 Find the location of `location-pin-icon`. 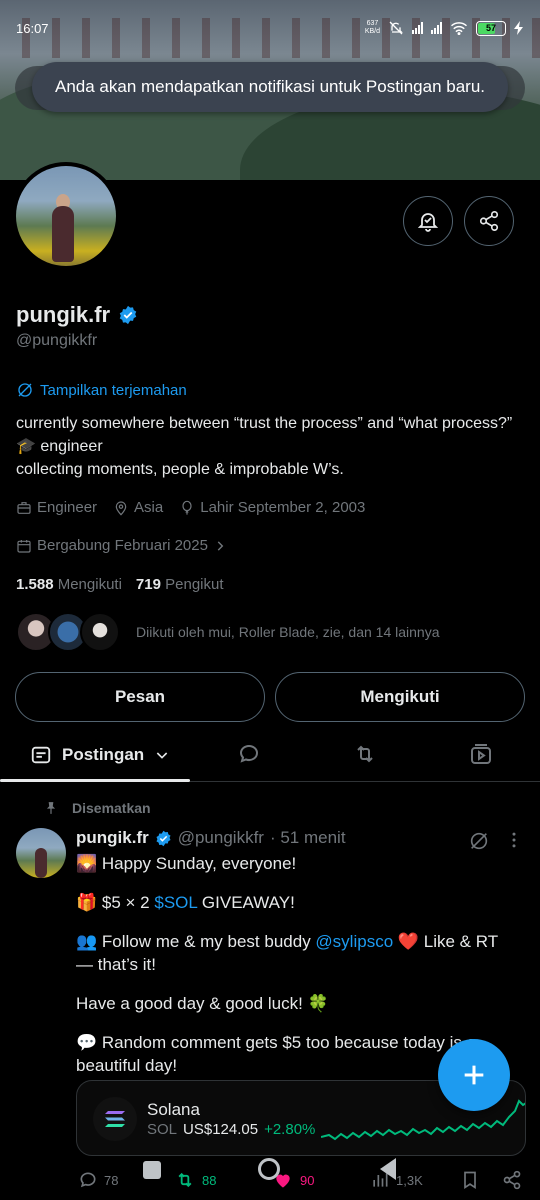

location-pin-icon is located at coordinates (121, 508).